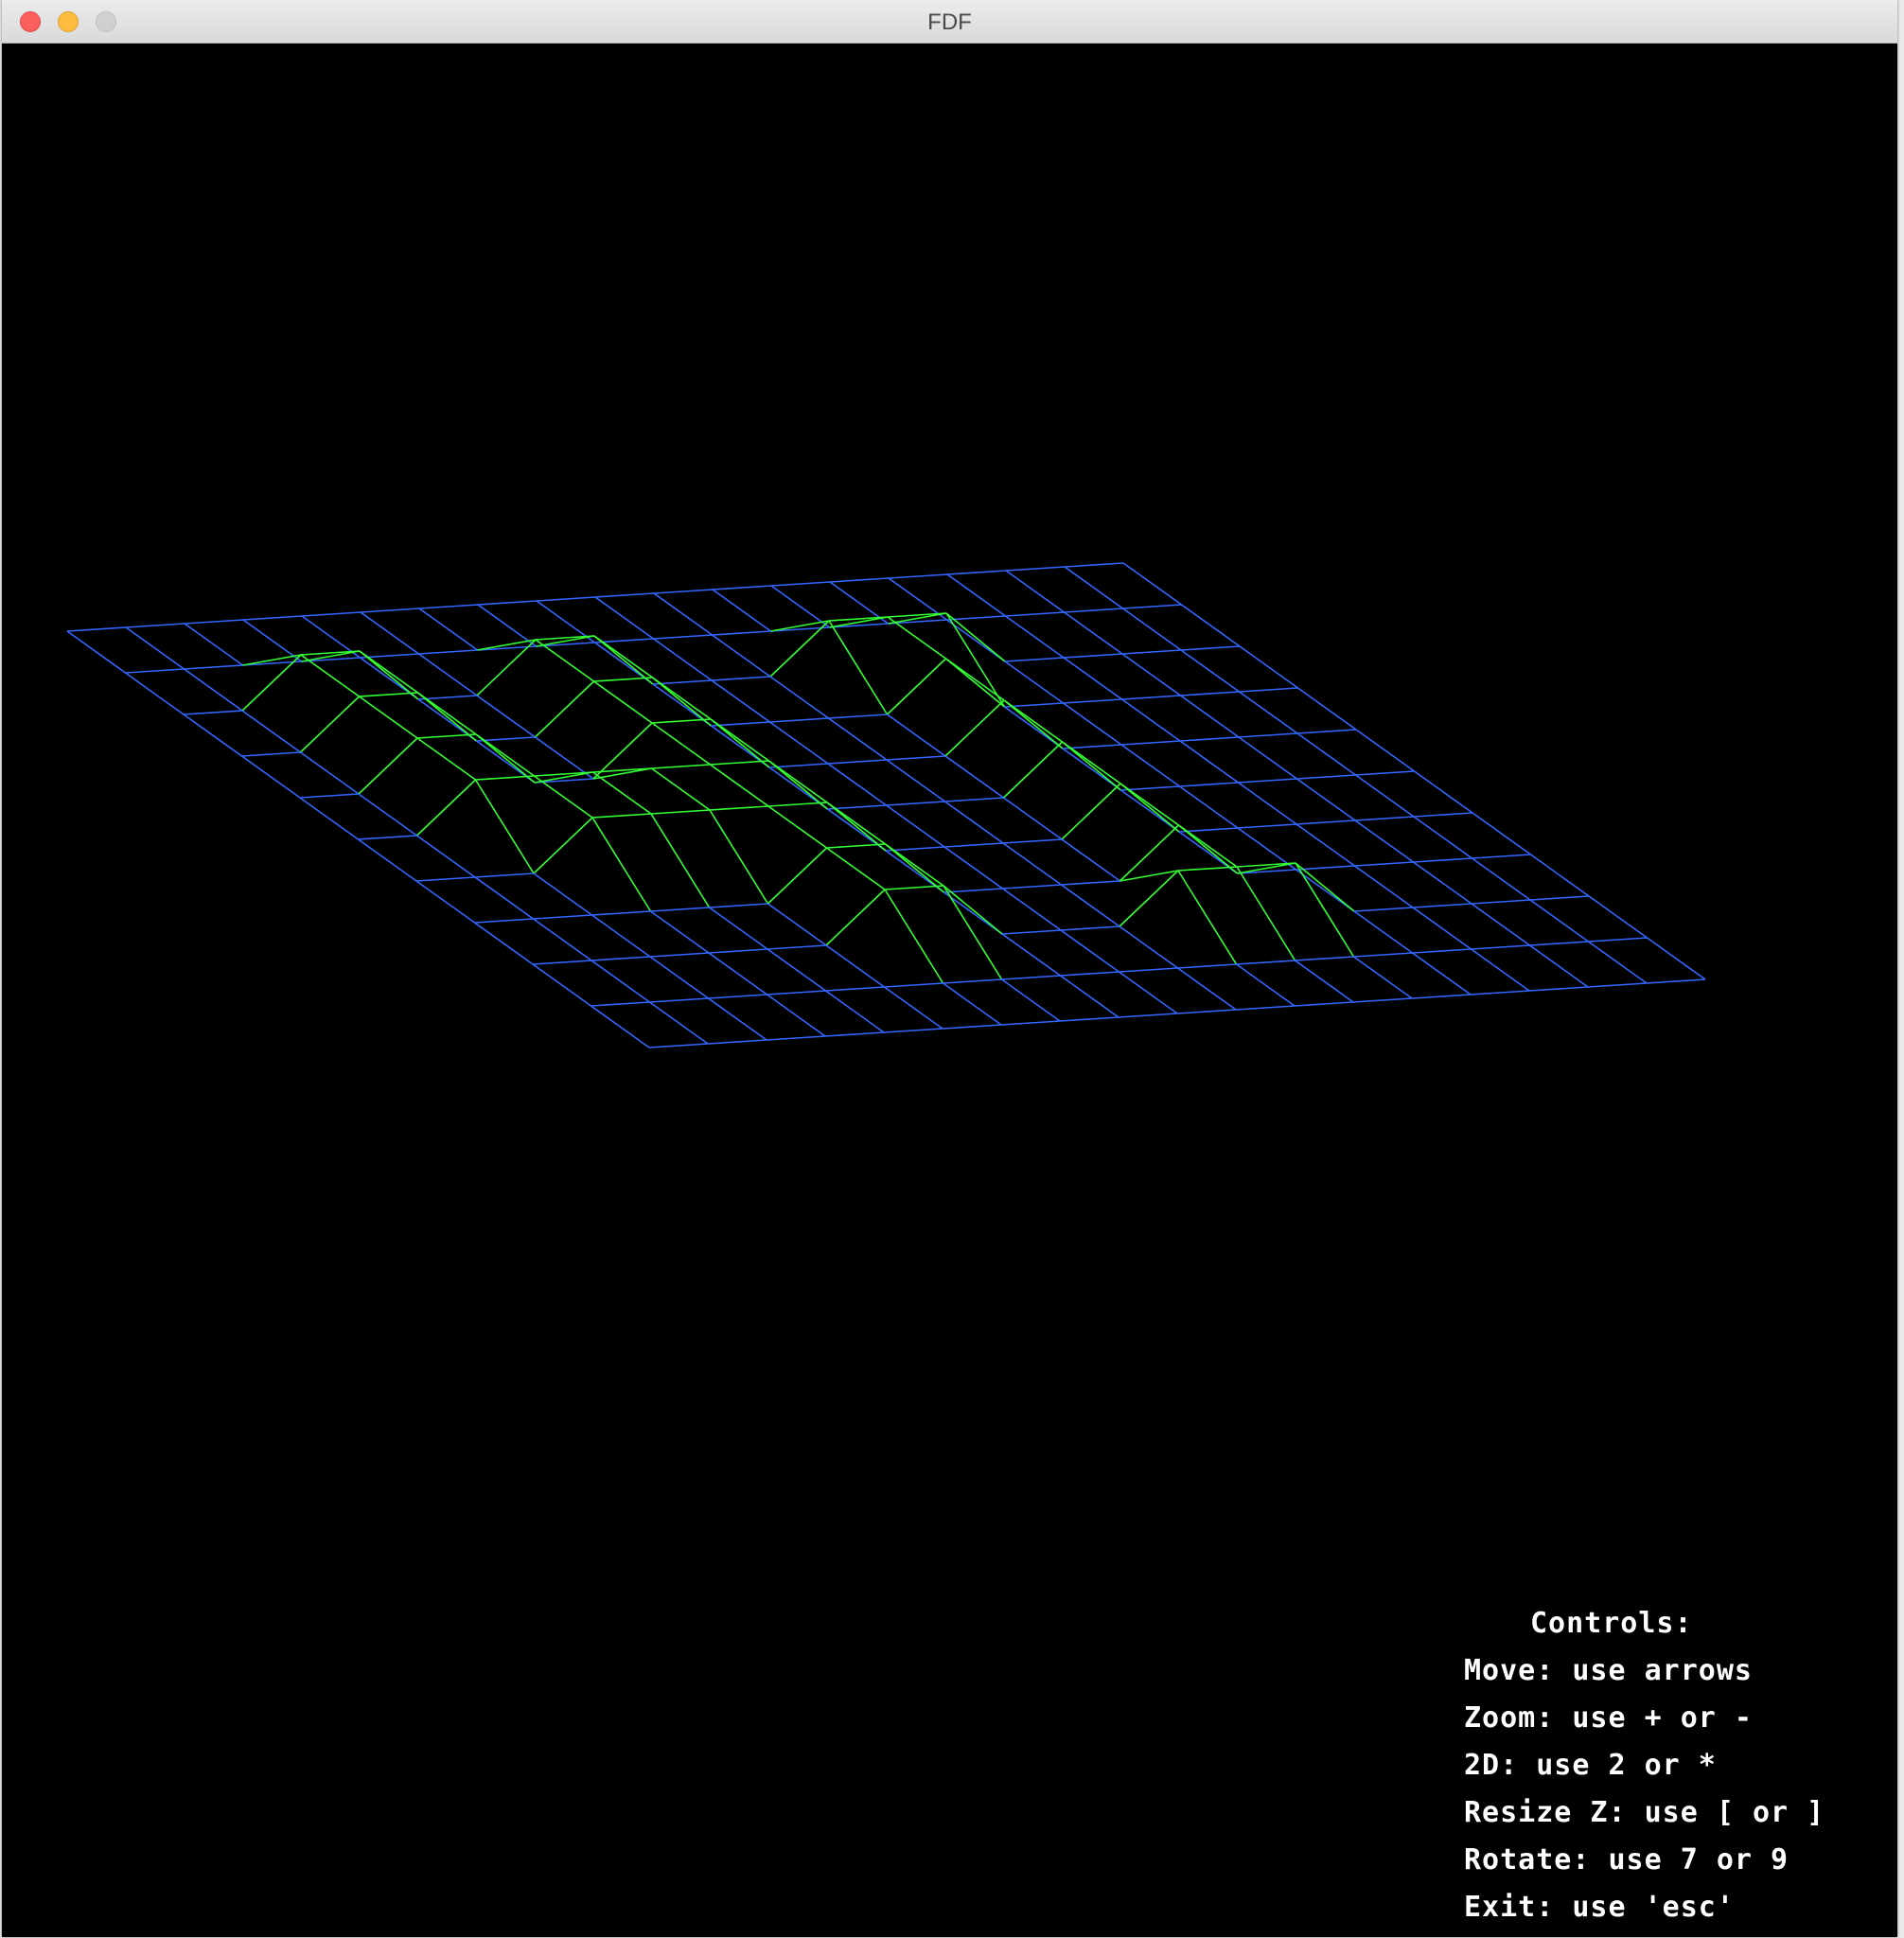 The width and height of the screenshot is (1904, 1938). What do you see at coordinates (1644, 1812) in the screenshot?
I see `control-resize-z: Resize Z: use [ or ]` at bounding box center [1644, 1812].